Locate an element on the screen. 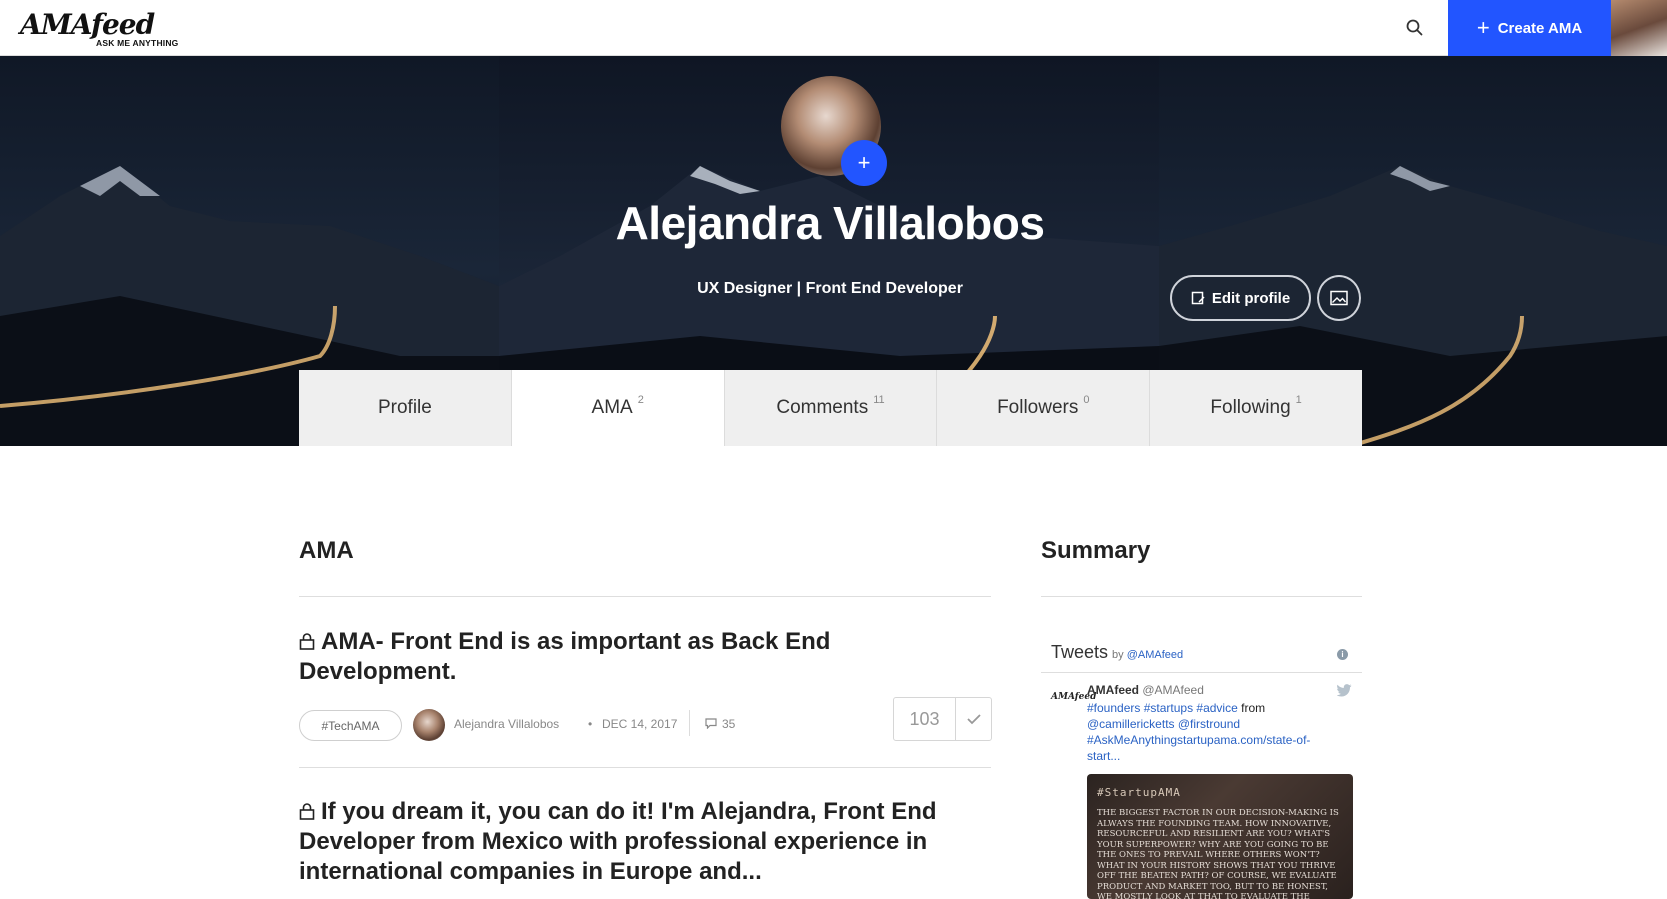 This screenshot has width=1667, height=899. check-icon is located at coordinates (973, 719).